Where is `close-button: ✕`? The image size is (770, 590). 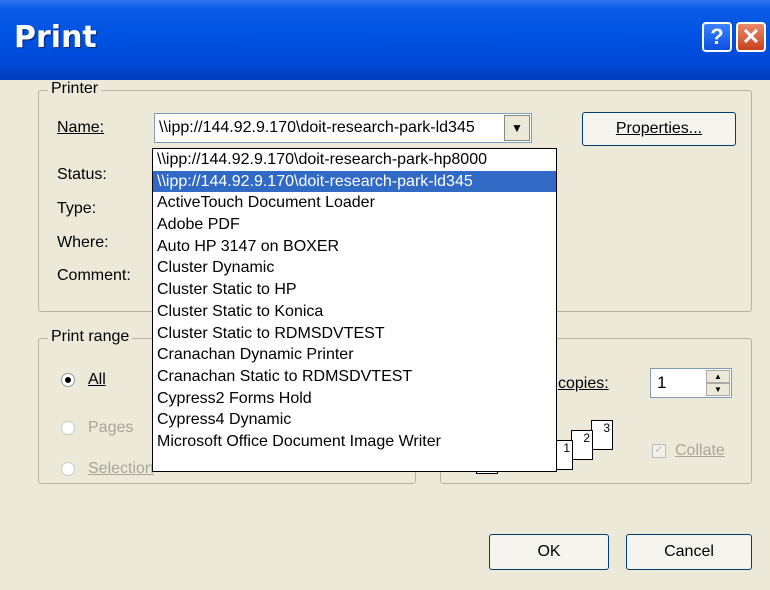 close-button: ✕ is located at coordinates (751, 37).